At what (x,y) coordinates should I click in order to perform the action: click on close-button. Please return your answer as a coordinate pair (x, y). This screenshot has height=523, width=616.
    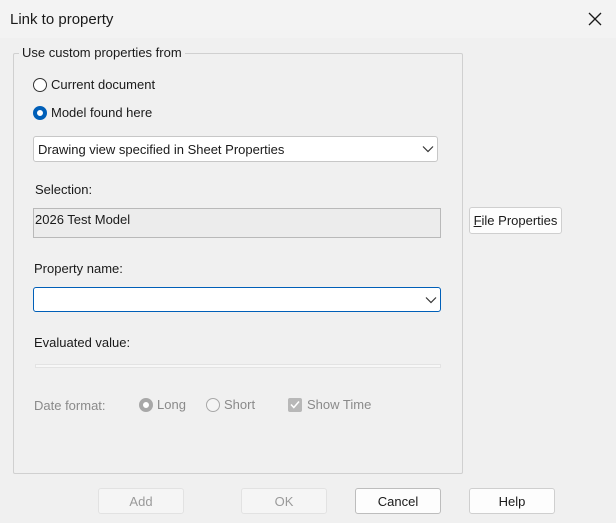
    Looking at the image, I should click on (595, 19).